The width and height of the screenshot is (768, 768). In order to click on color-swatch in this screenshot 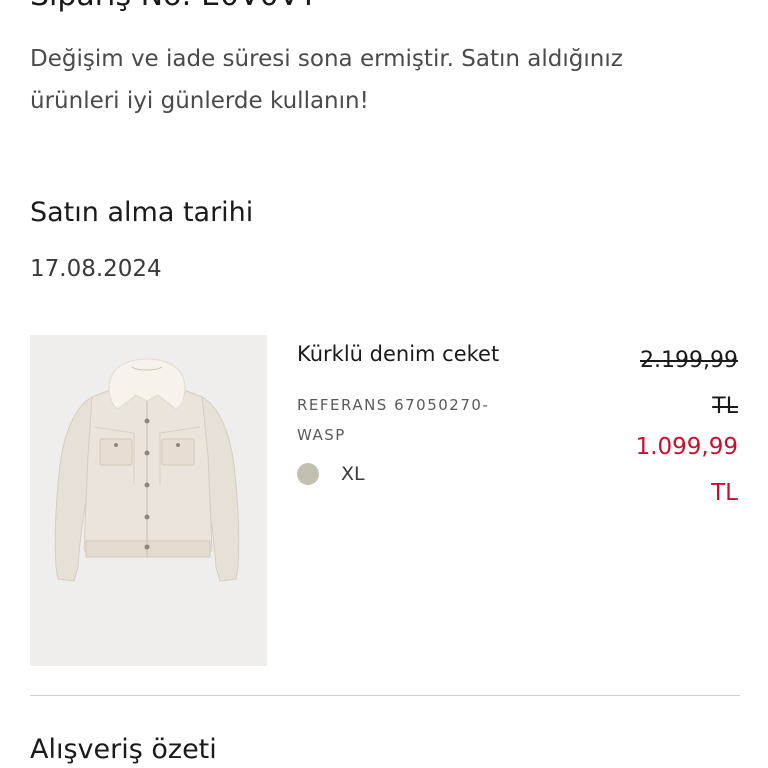, I will do `click(308, 474)`.